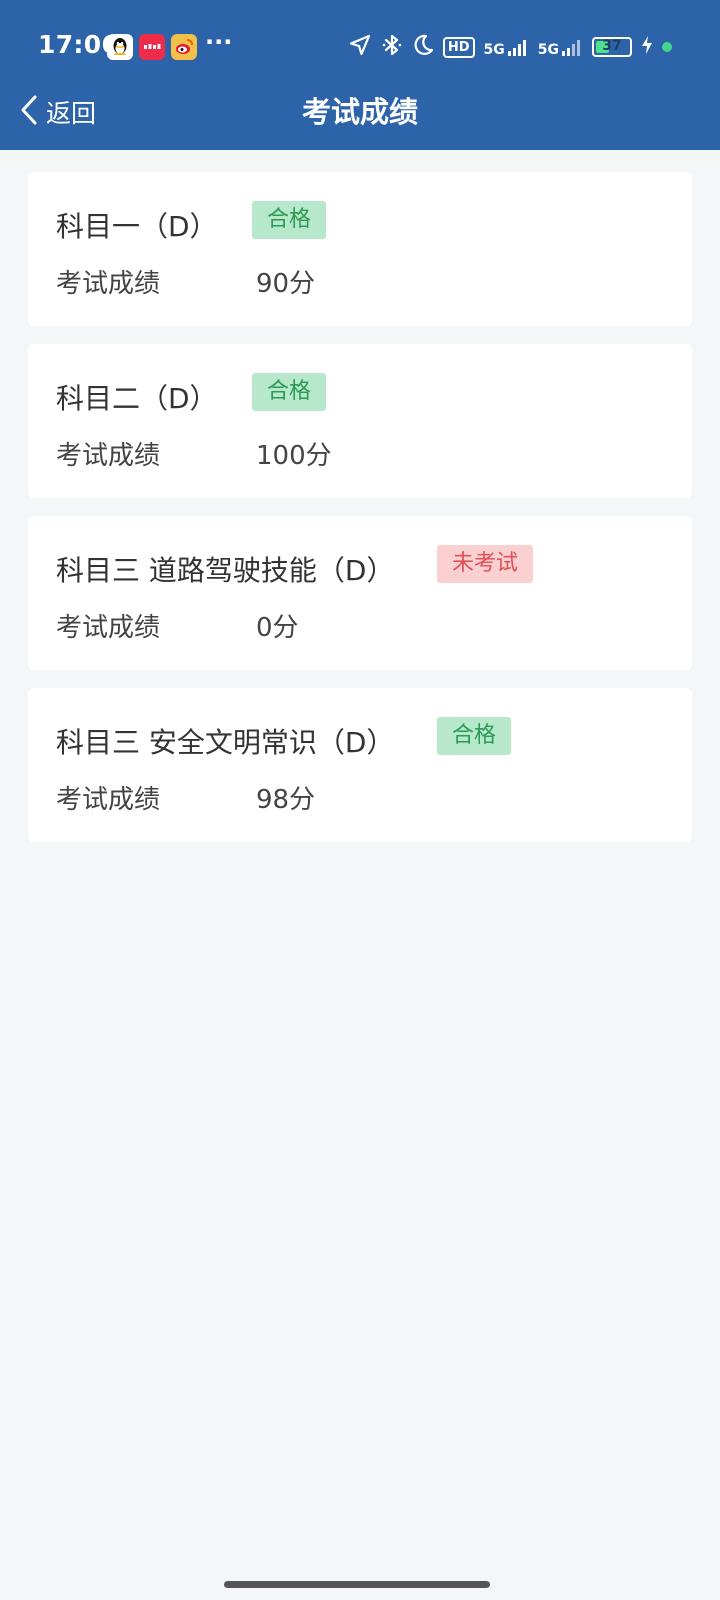  I want to click on score-value: 98分, so click(286, 800).